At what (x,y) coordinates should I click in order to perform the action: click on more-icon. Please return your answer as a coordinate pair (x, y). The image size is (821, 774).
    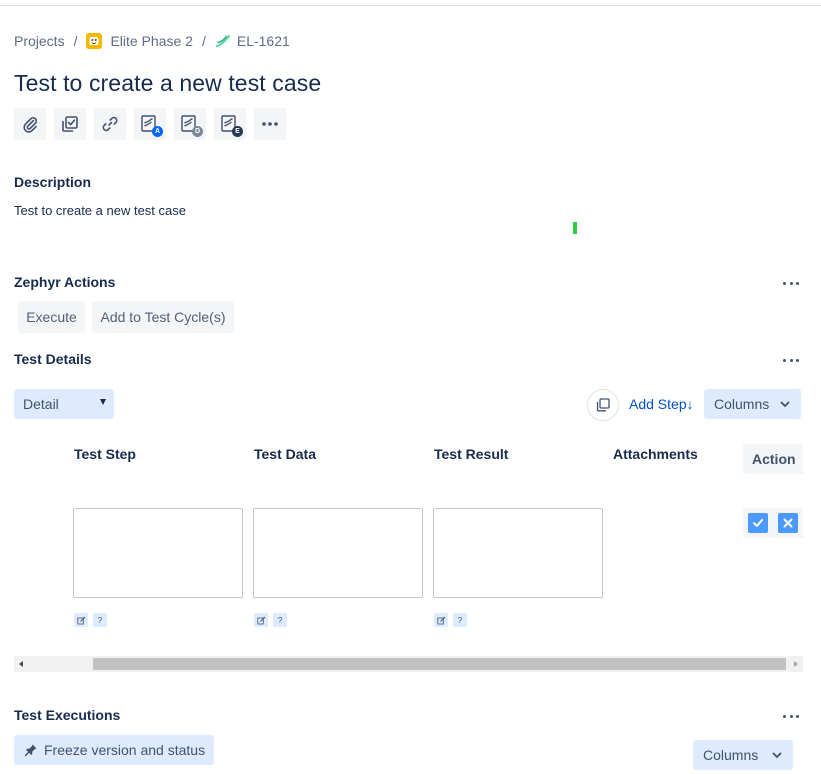
    Looking at the image, I should click on (270, 124).